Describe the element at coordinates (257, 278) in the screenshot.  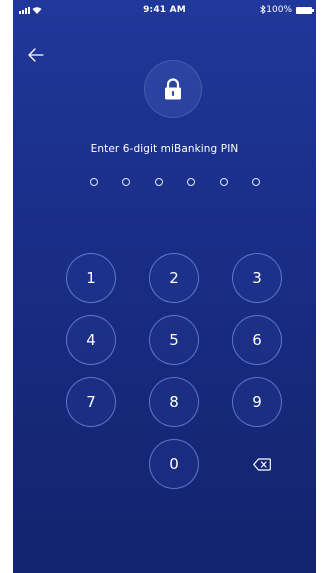
I see `keypad-key-3: 3` at that location.